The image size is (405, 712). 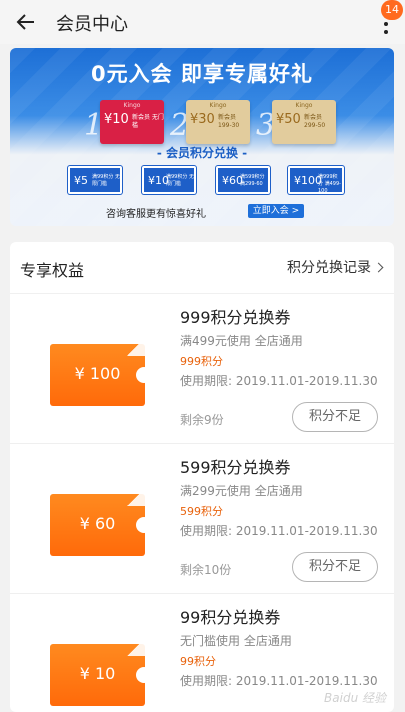 What do you see at coordinates (235, 317) in the screenshot?
I see `item-title: 999积分兑换券` at bounding box center [235, 317].